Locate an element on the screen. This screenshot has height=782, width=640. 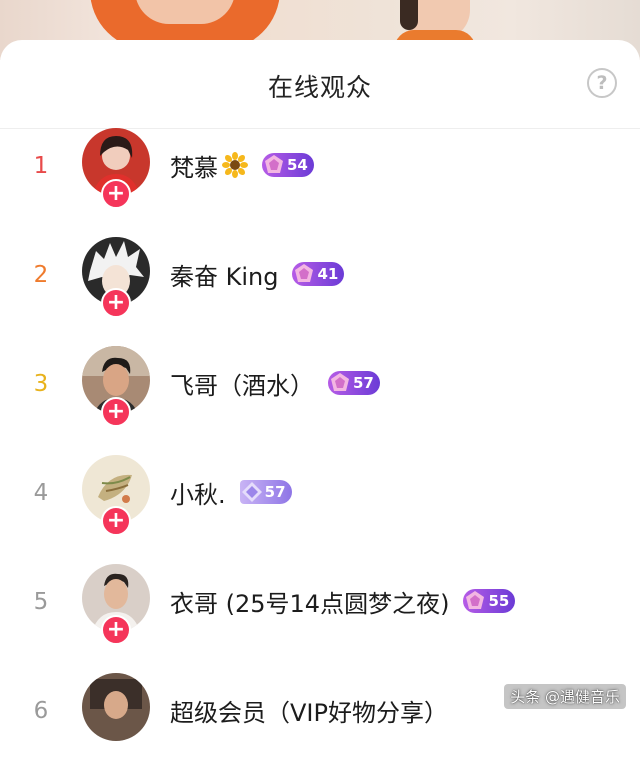
level-badge: 54 is located at coordinates (288, 165).